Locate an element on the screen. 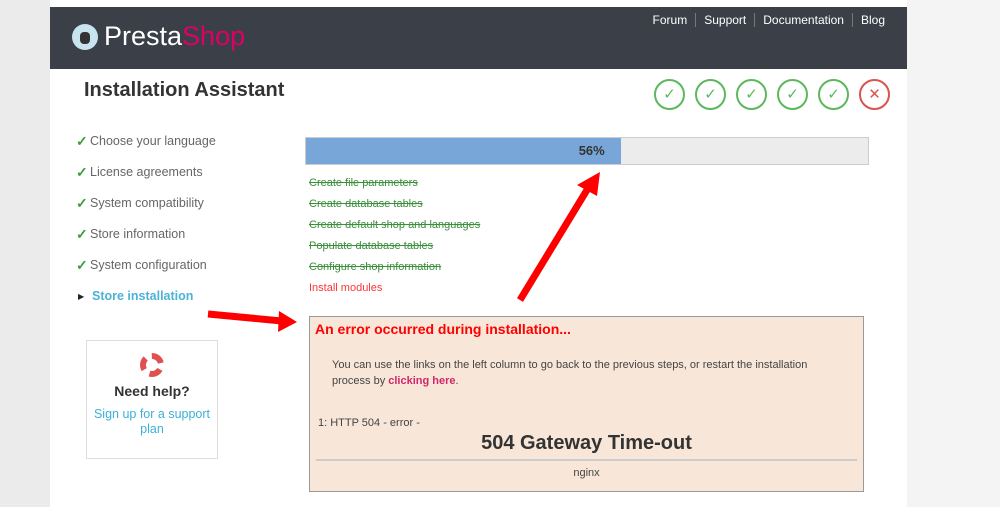  sidebar-item-store-installation: ▶ Store installation is located at coordinates (146, 304).